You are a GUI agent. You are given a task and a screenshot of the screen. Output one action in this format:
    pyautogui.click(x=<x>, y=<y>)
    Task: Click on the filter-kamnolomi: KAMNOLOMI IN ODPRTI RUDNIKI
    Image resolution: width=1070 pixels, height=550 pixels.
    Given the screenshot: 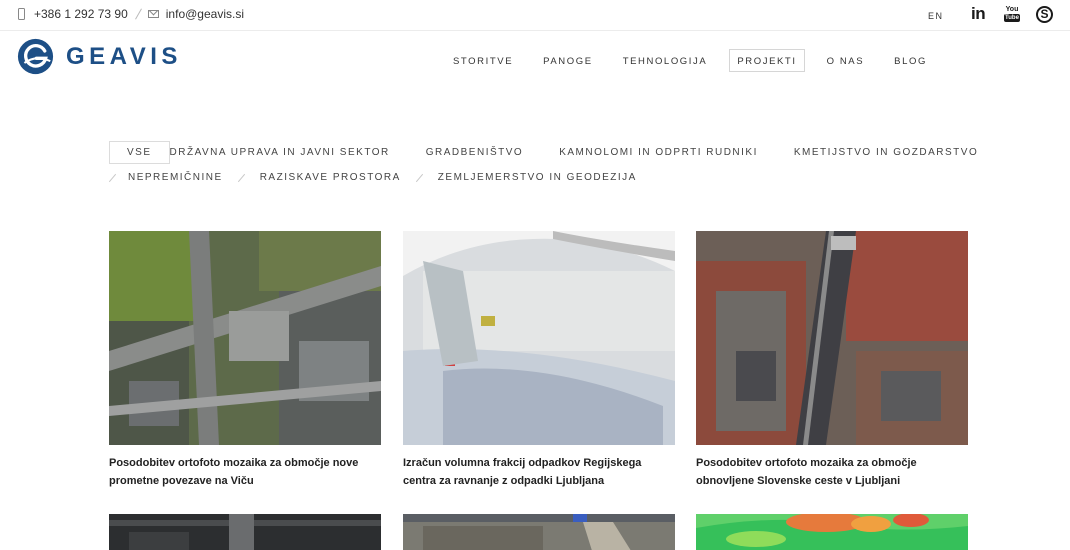 What is the action you would take?
    pyautogui.click(x=658, y=152)
    